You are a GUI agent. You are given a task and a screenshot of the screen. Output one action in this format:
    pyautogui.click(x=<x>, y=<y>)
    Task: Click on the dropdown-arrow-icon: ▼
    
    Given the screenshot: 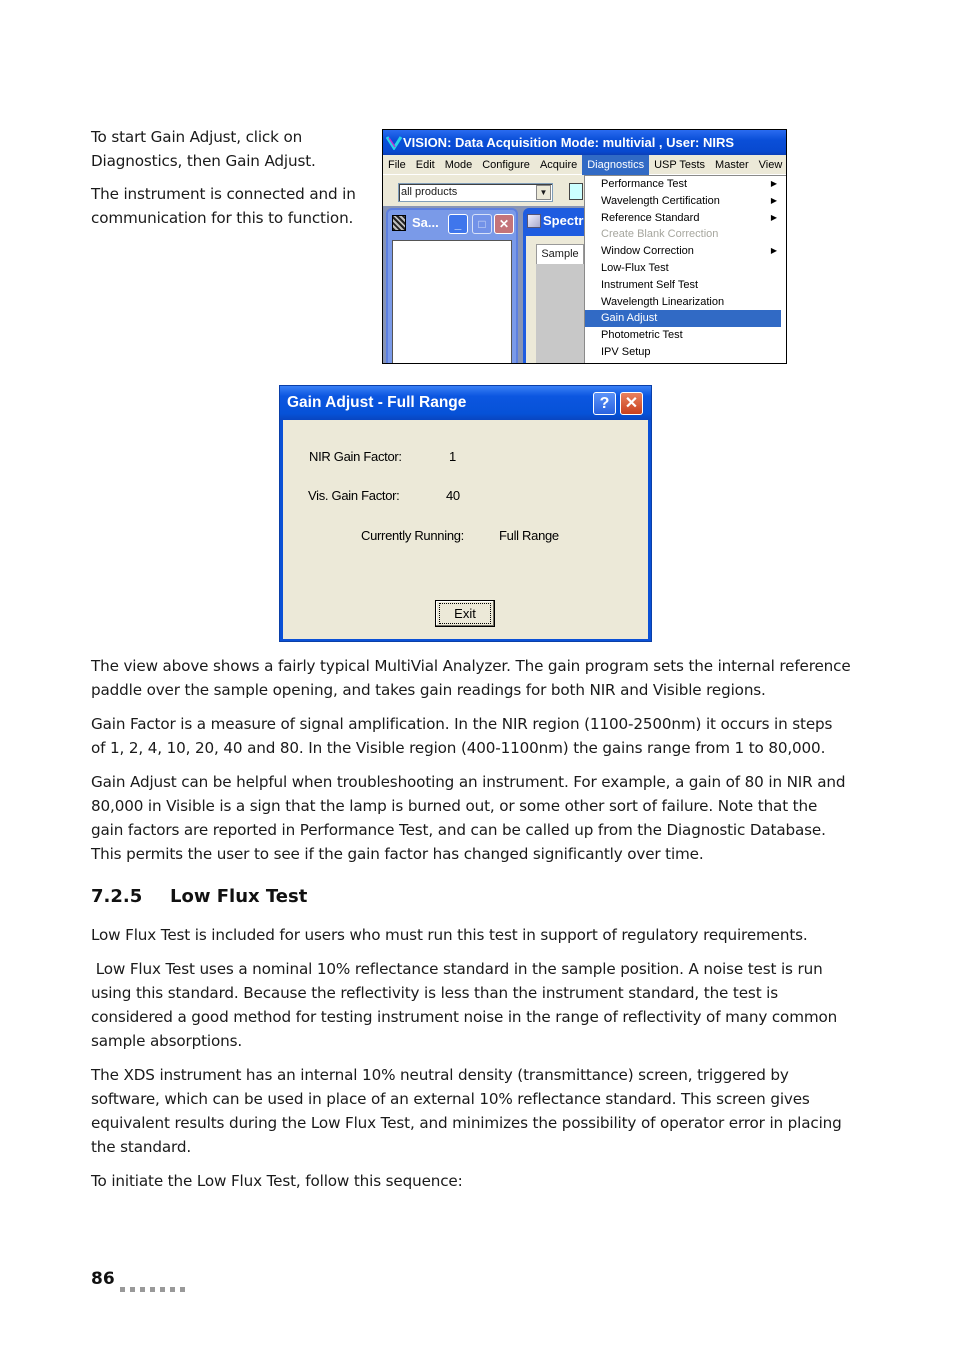 What is the action you would take?
    pyautogui.click(x=543, y=192)
    